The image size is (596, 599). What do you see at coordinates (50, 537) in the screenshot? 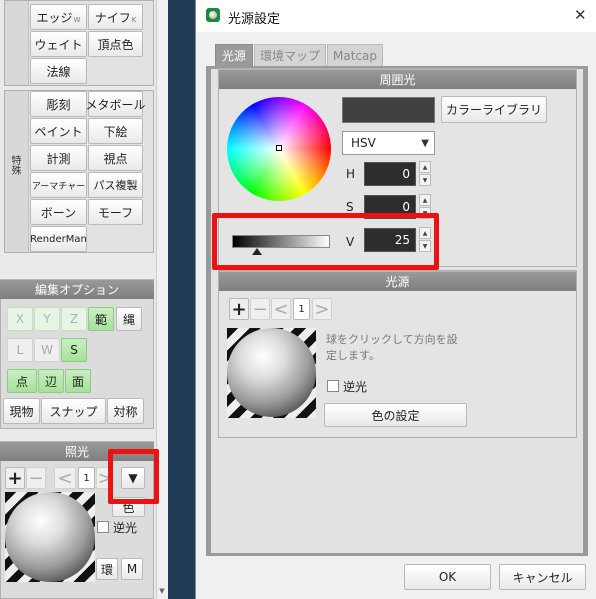
I see `lighting-sphere` at bounding box center [50, 537].